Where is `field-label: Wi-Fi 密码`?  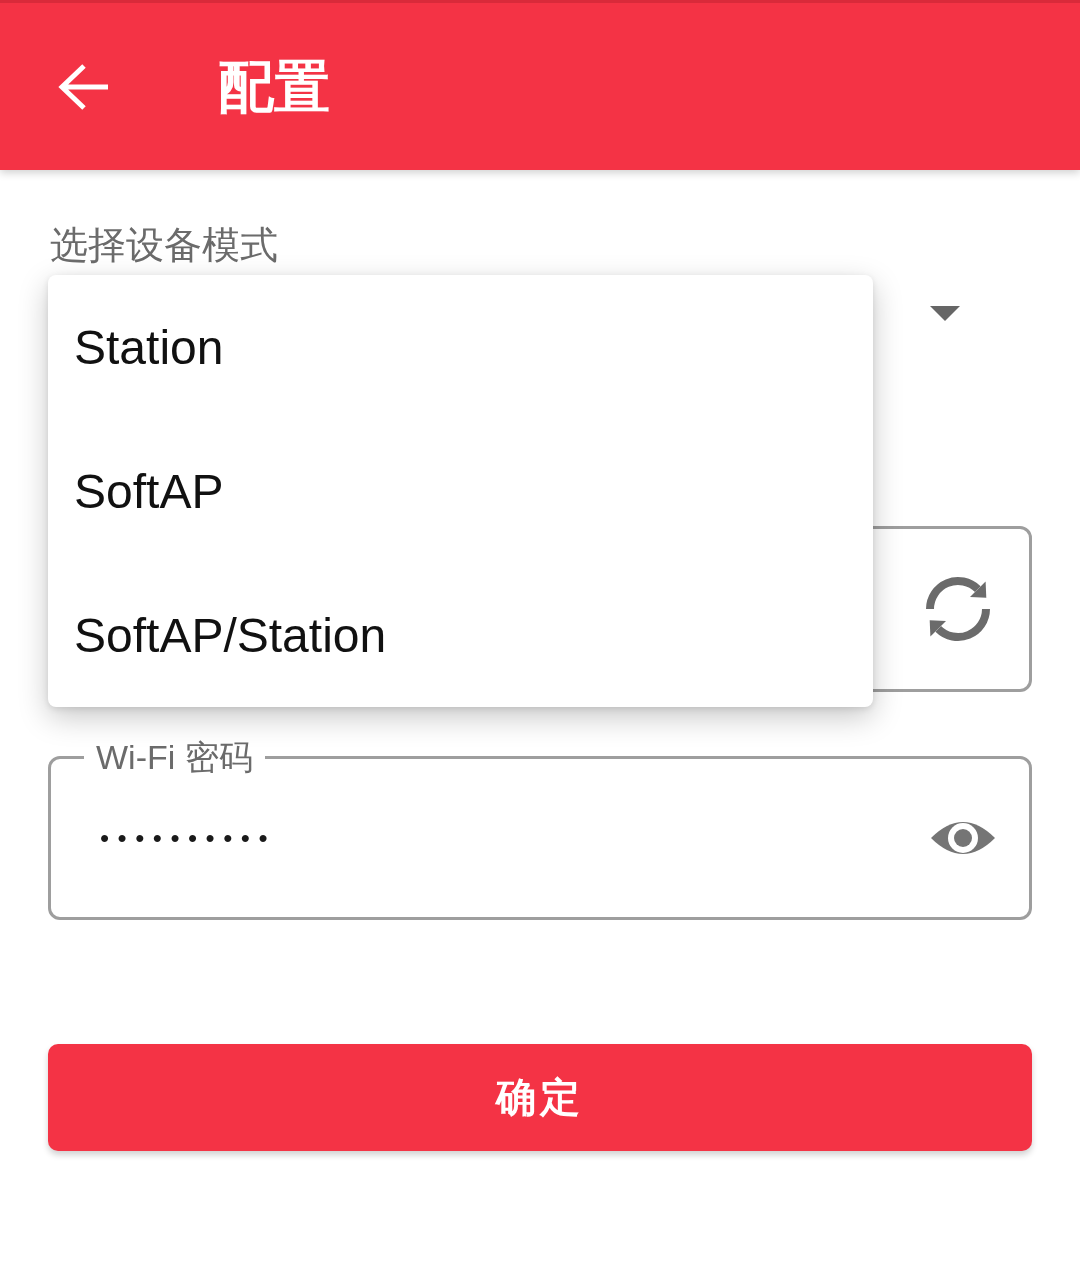
field-label: Wi-Fi 密码 is located at coordinates (174, 757).